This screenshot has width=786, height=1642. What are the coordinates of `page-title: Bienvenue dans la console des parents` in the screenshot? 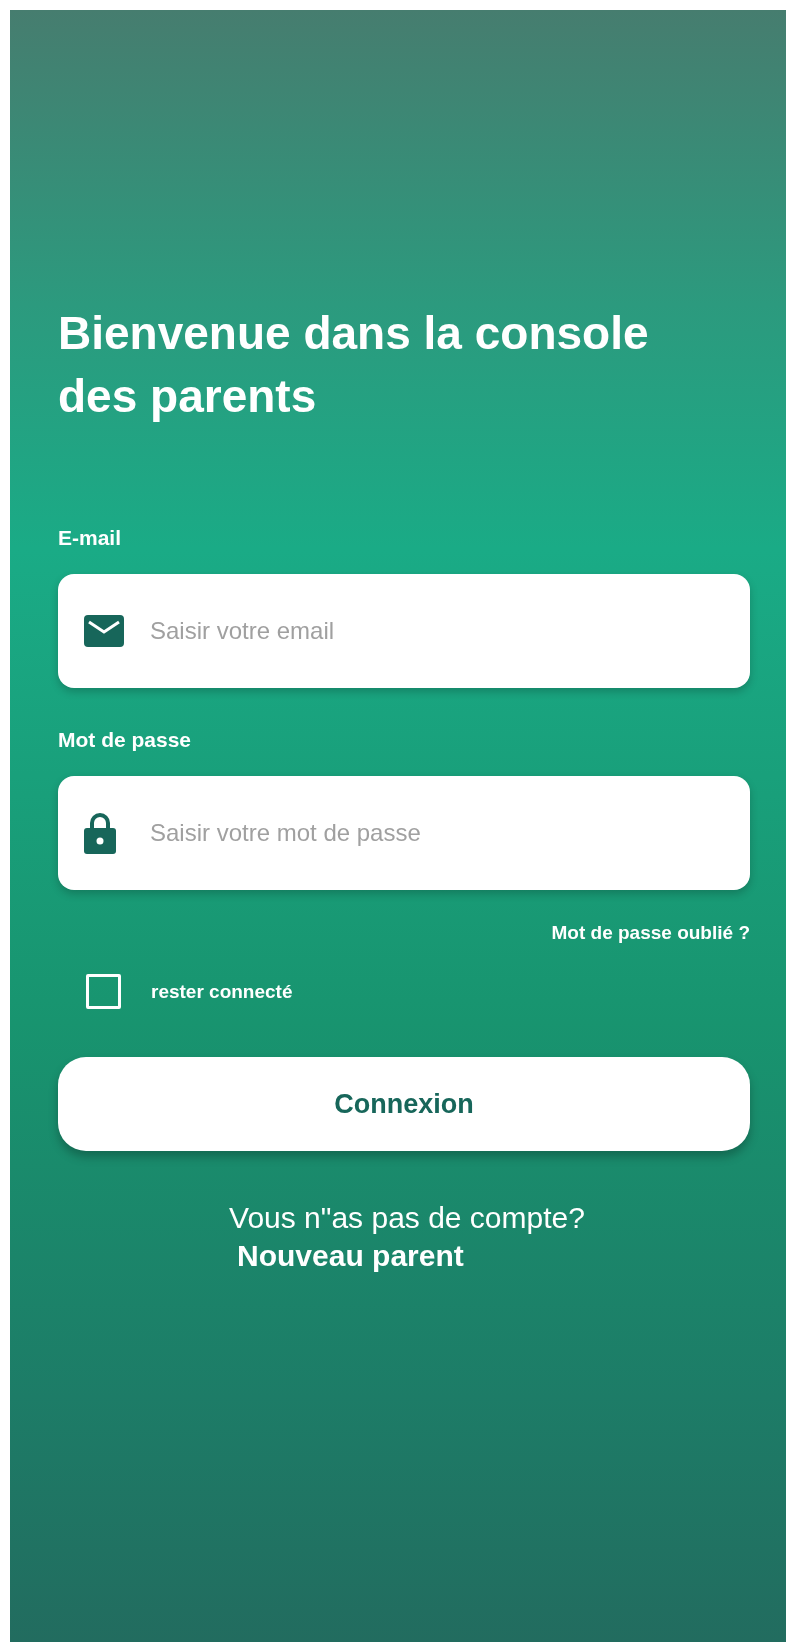 It's located at (354, 365).